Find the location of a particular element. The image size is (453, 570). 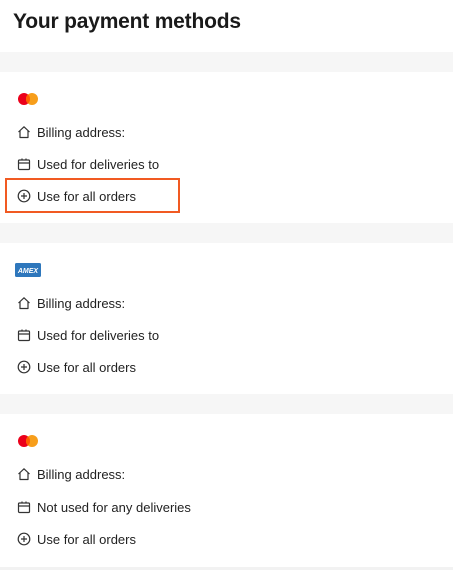

amex-logo-text: AMEX is located at coordinates (28, 271).